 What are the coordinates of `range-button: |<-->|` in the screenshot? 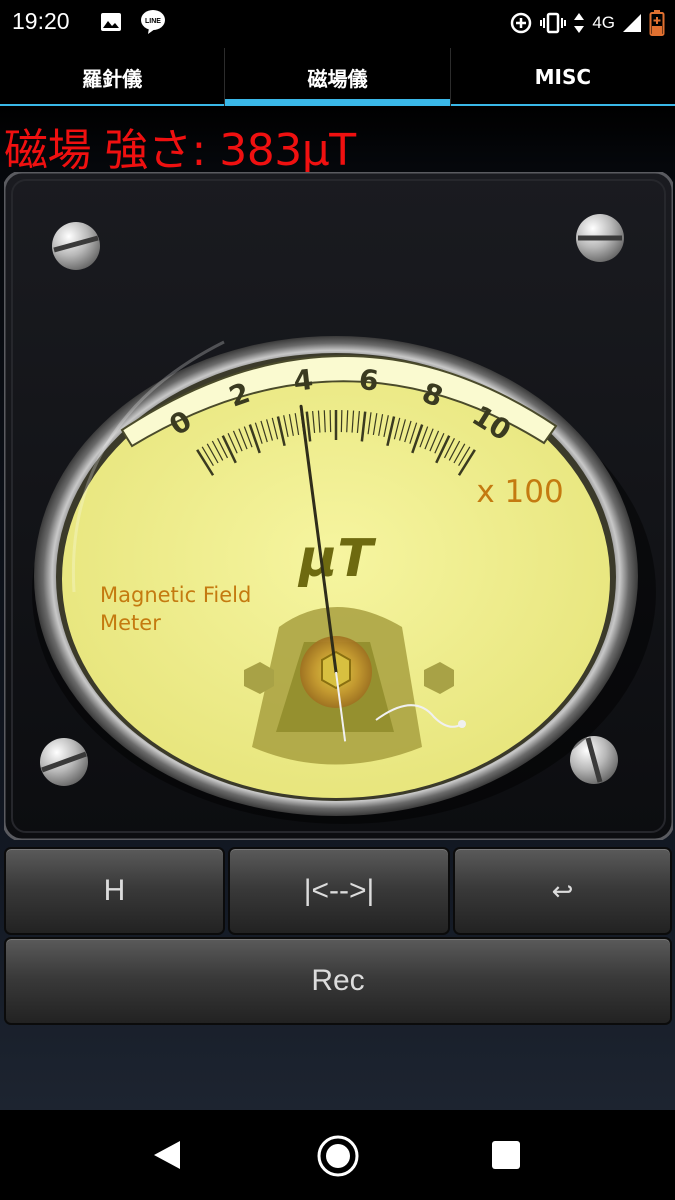 It's located at (339, 891).